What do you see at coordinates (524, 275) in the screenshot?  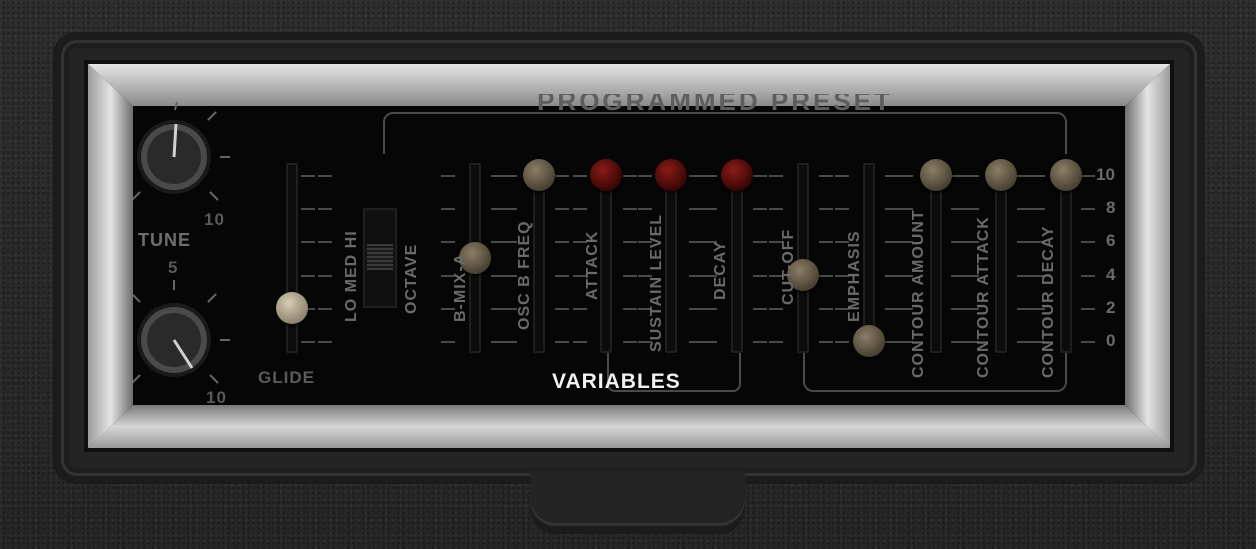 I see `slider-label: OSC B FREQ` at bounding box center [524, 275].